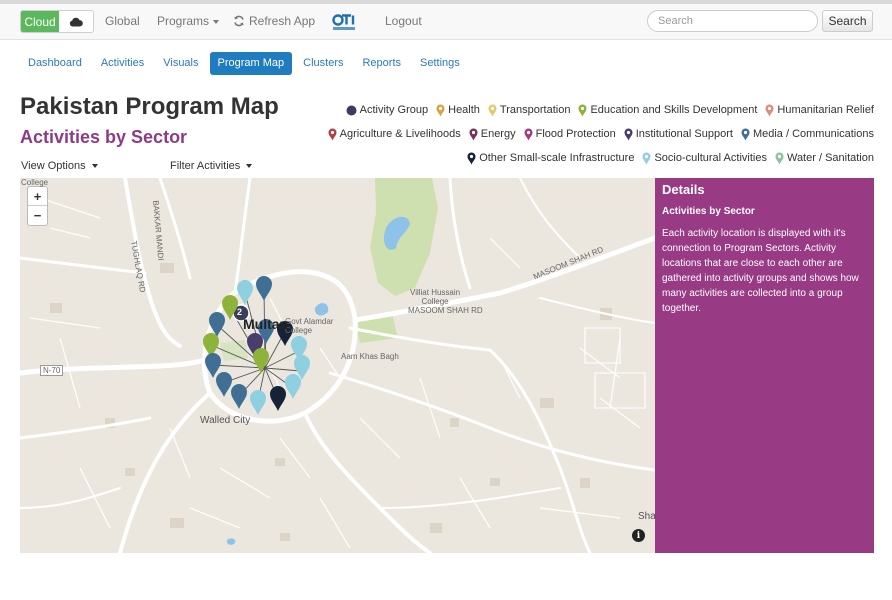  I want to click on details-title: Details, so click(683, 189).